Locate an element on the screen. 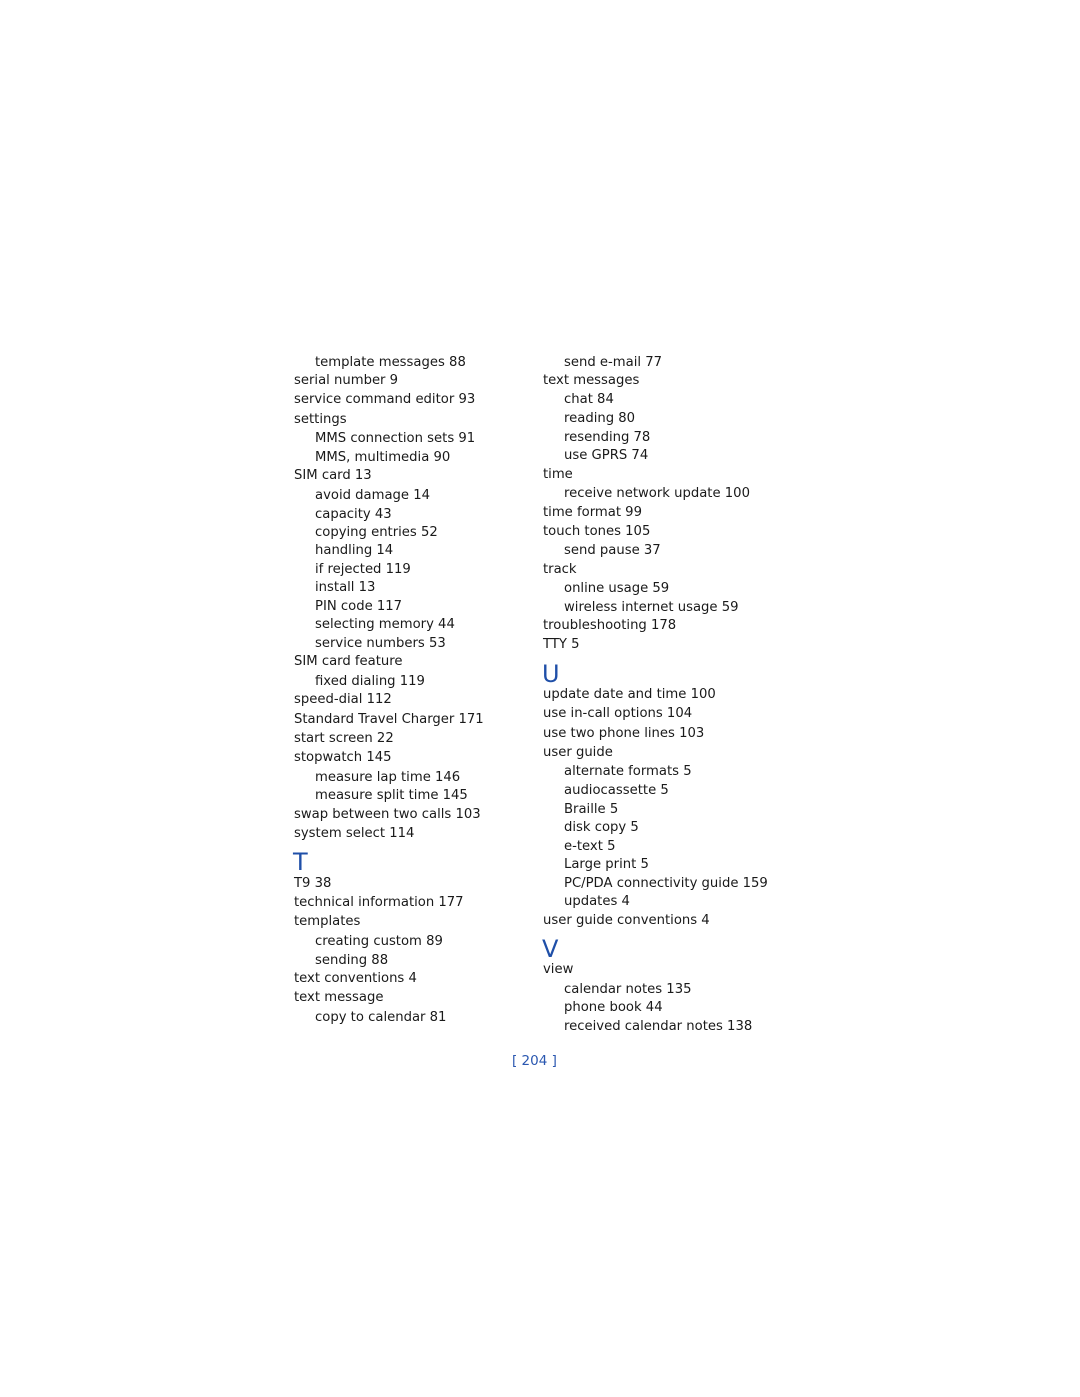 The image size is (1080, 1397). index-subentry: online usage 59 is located at coordinates (617, 588).